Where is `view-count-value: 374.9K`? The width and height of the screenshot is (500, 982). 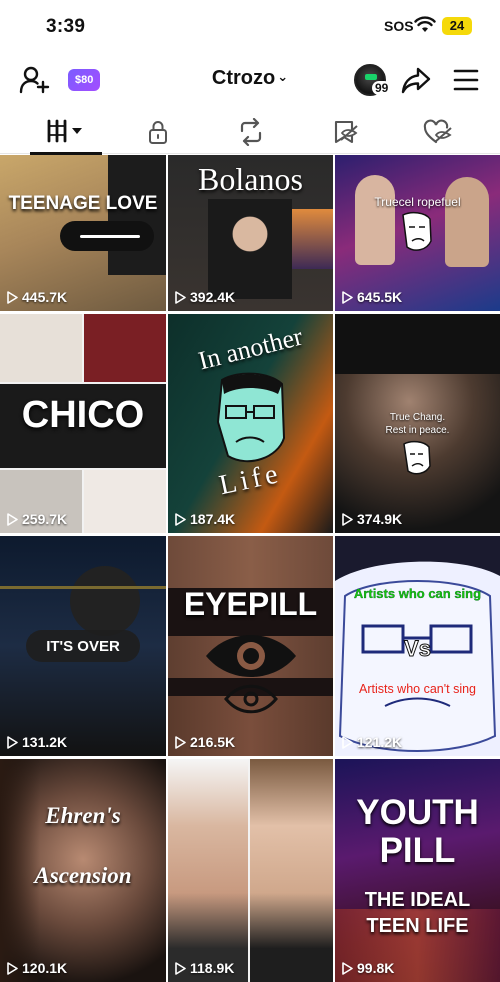 view-count-value: 374.9K is located at coordinates (380, 519).